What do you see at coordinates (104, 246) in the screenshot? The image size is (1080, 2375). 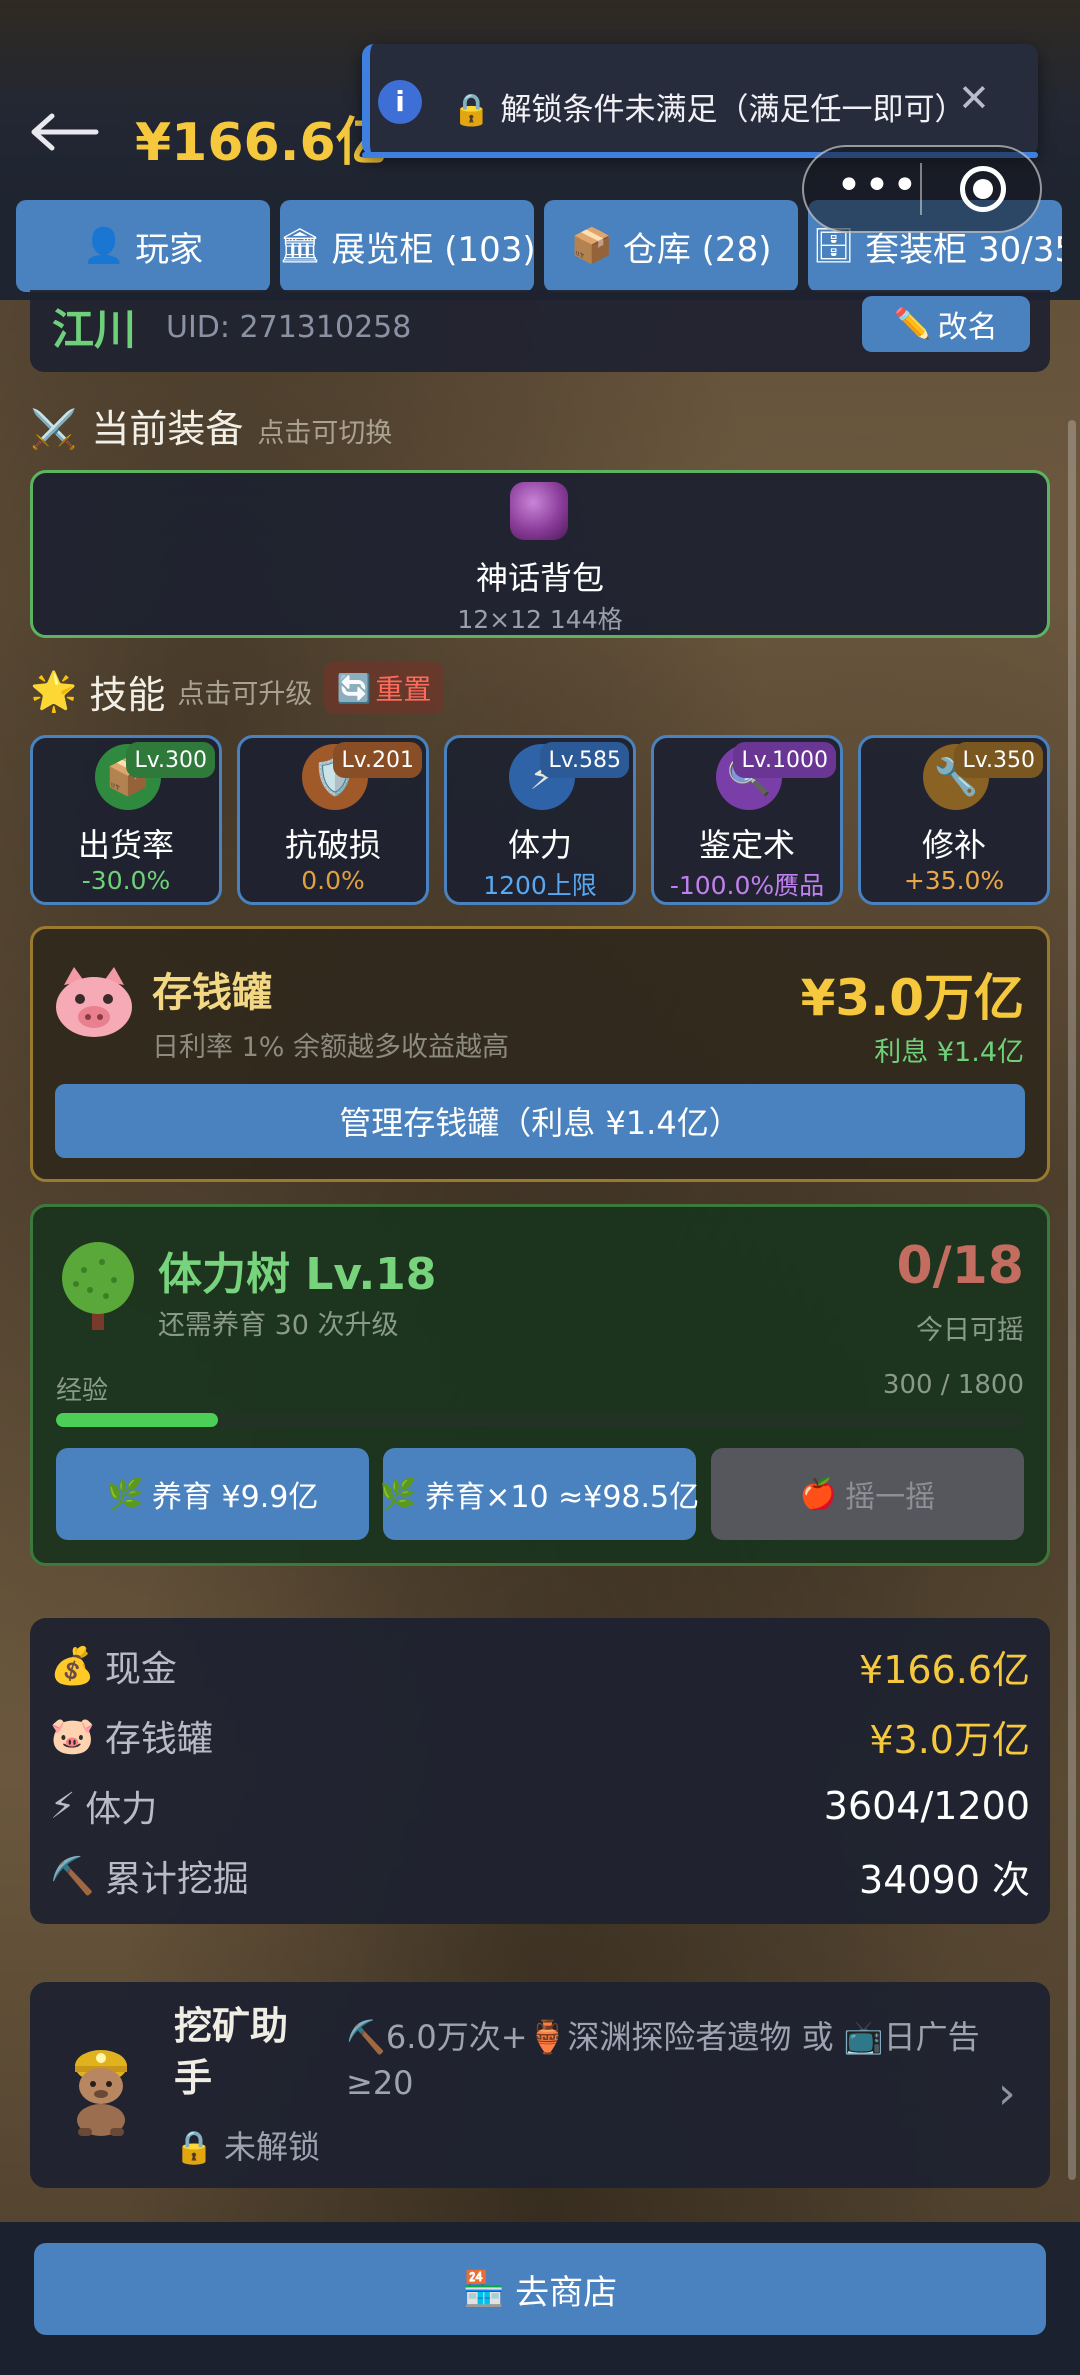 I see `player-icon: 👤` at bounding box center [104, 246].